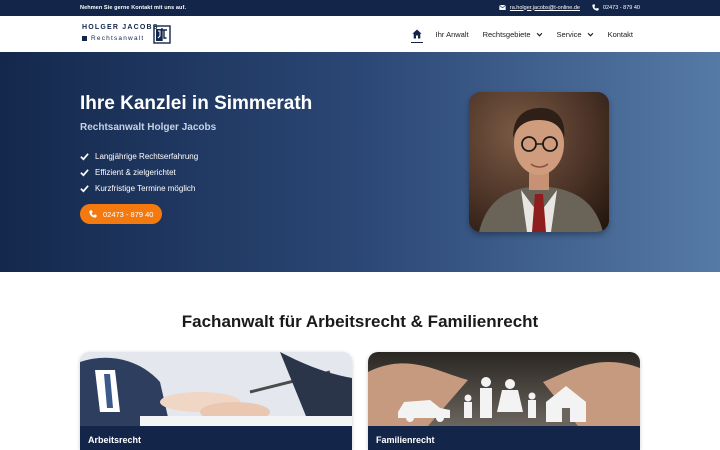  I want to click on nav-item-label: Kontakt, so click(620, 34).